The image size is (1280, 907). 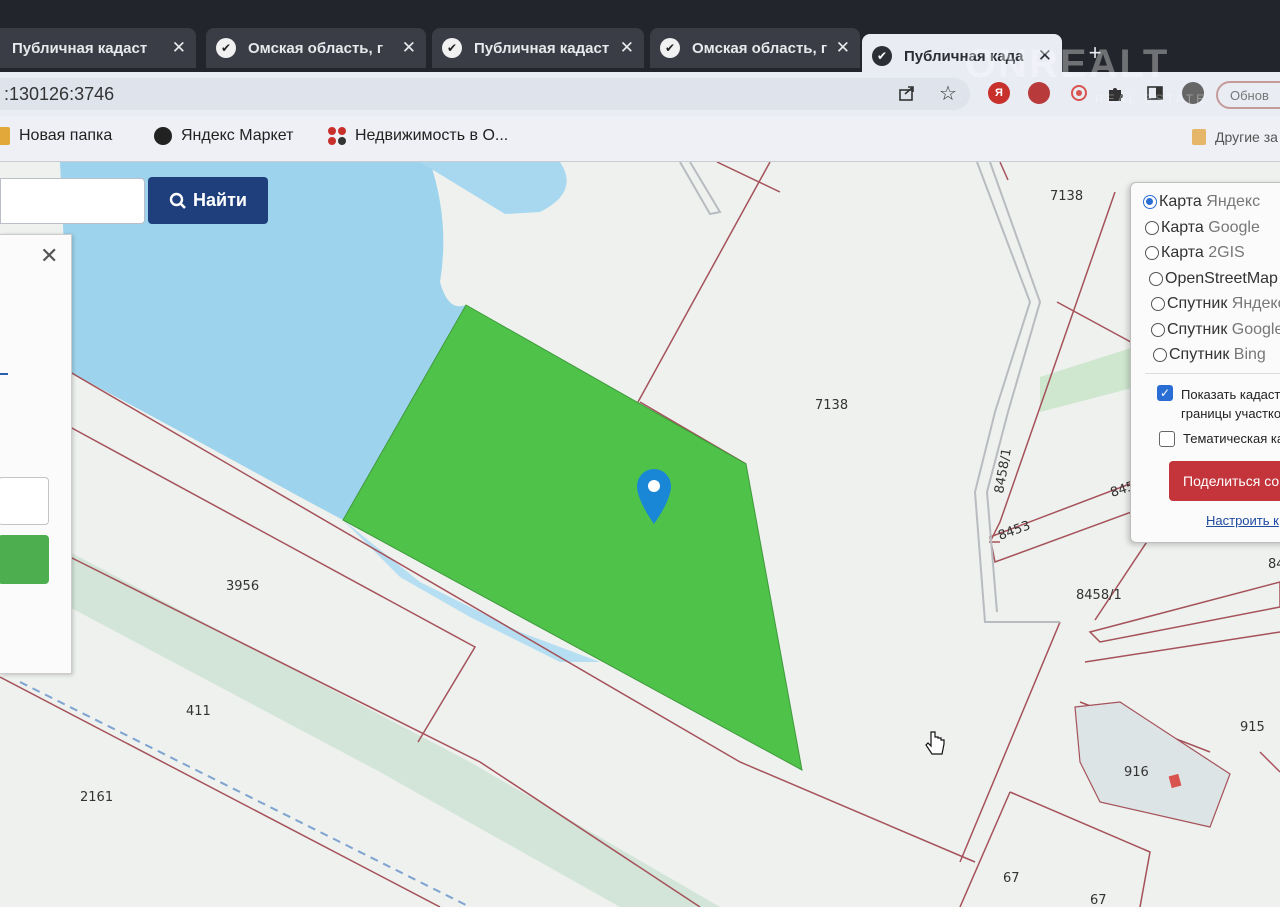 I want to click on overlay-label-line: Показать кадаст, so click(x=1230, y=394).